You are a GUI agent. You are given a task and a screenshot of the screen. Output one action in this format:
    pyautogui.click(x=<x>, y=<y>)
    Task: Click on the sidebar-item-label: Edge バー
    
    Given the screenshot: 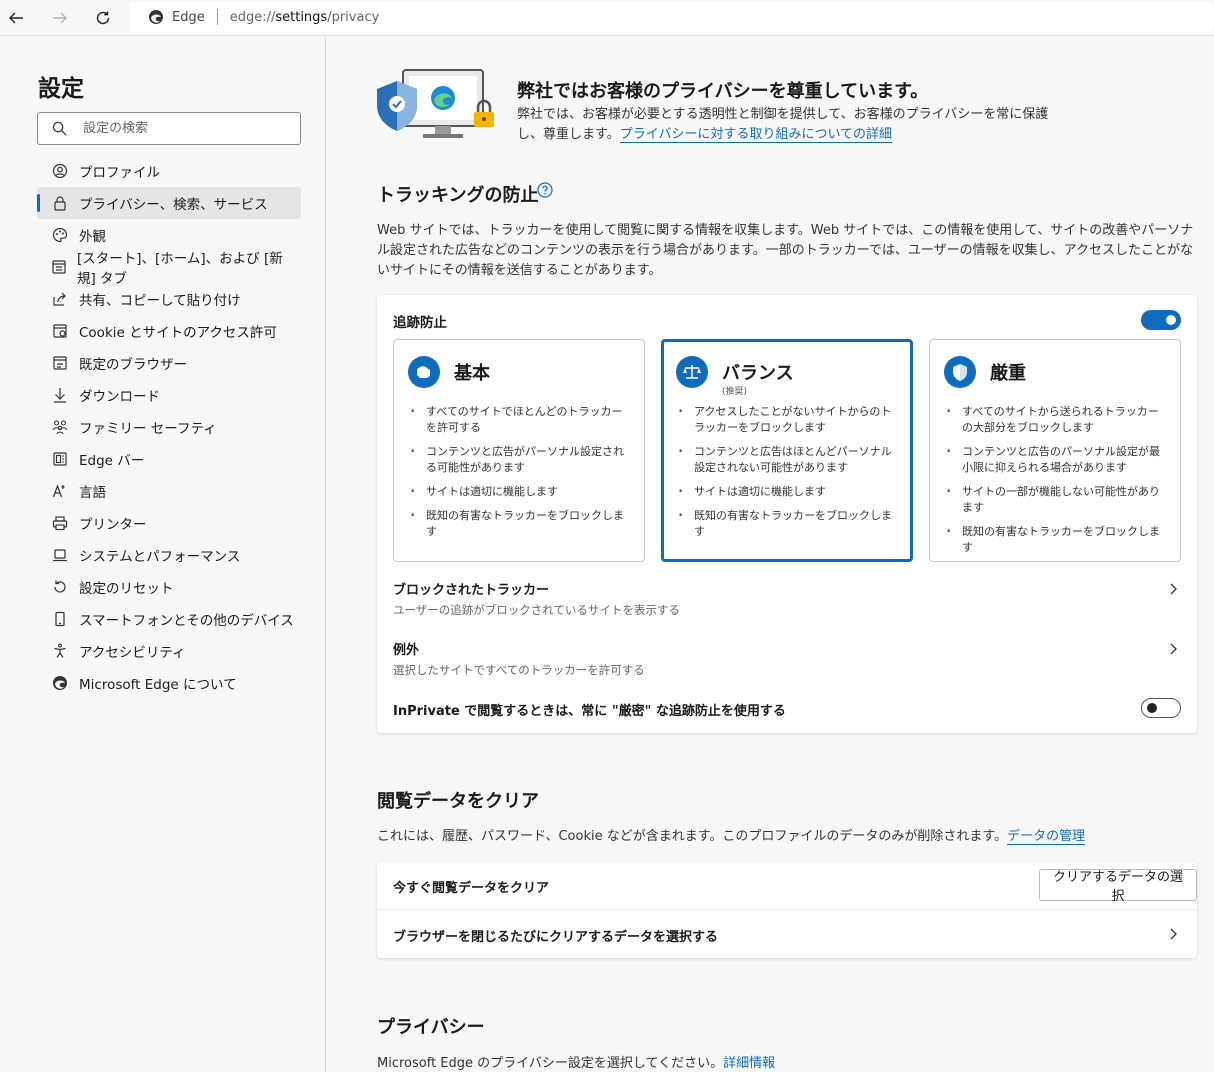 What is the action you would take?
    pyautogui.click(x=112, y=461)
    